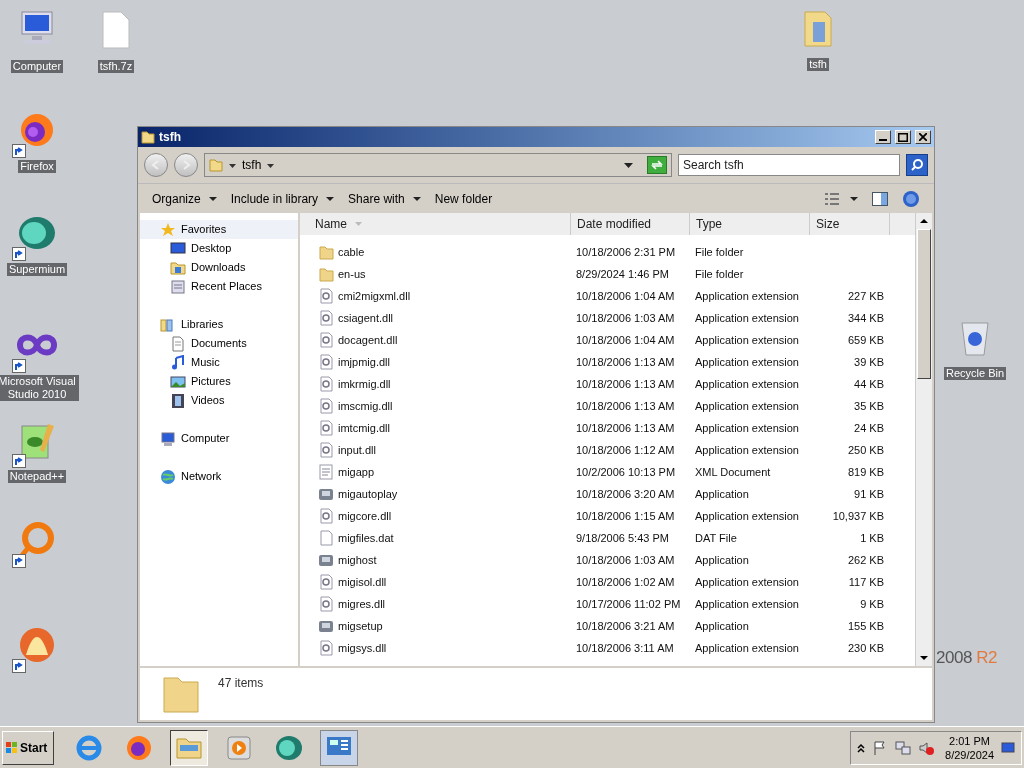  I want to click on nav-item: Desktop, so click(219, 248).